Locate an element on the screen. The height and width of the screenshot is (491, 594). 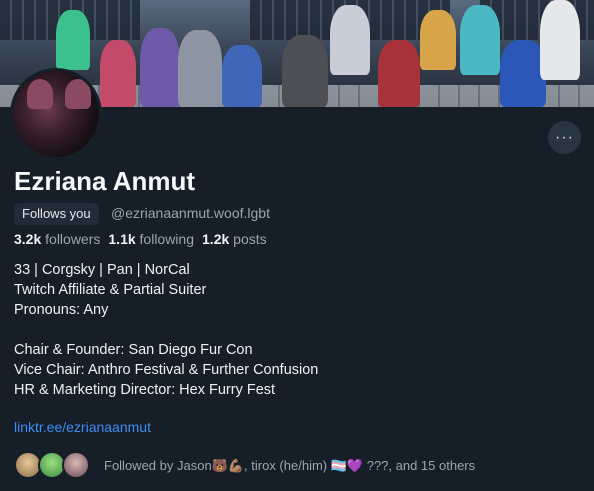
followers-count: 3.2k is located at coordinates (28, 239).